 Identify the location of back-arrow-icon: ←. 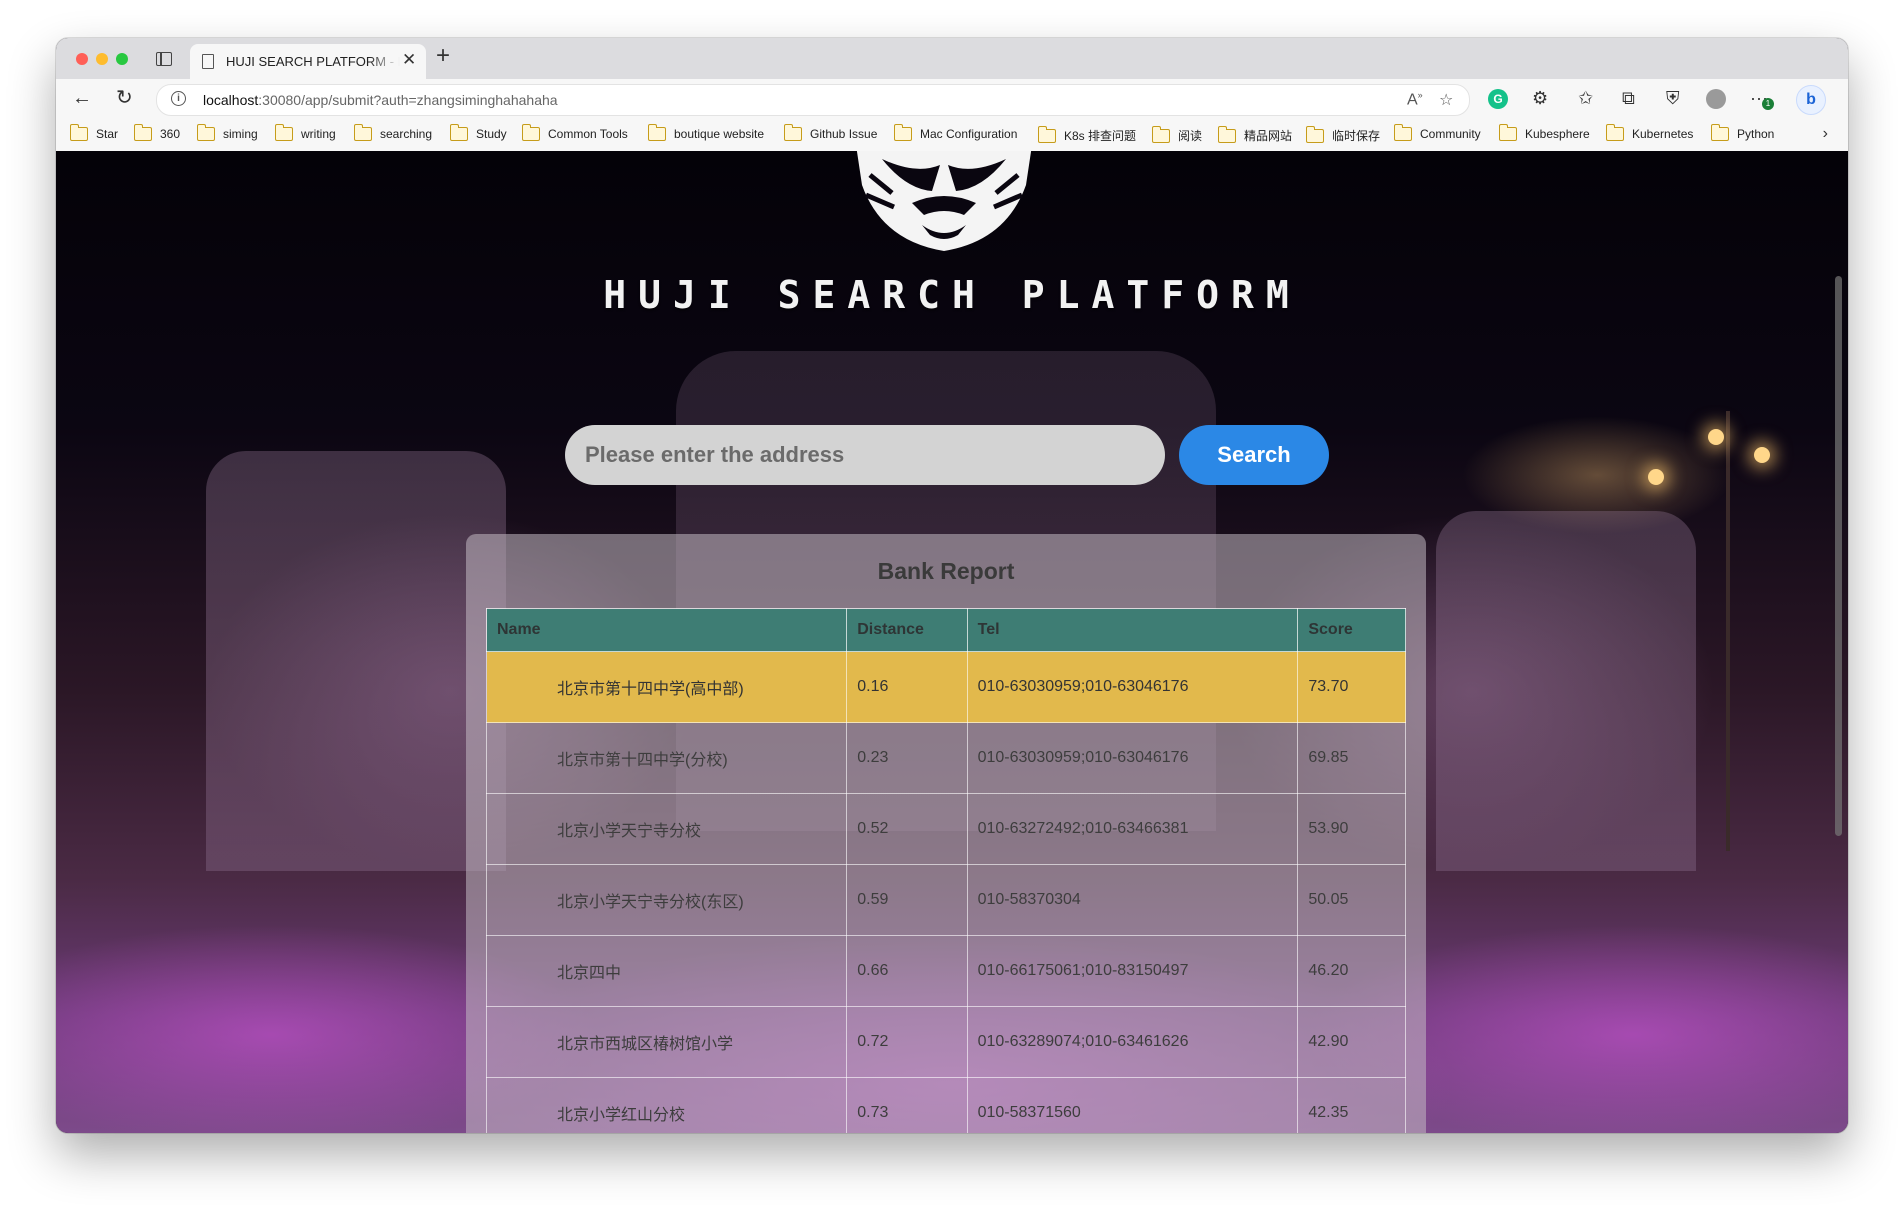
(82, 98).